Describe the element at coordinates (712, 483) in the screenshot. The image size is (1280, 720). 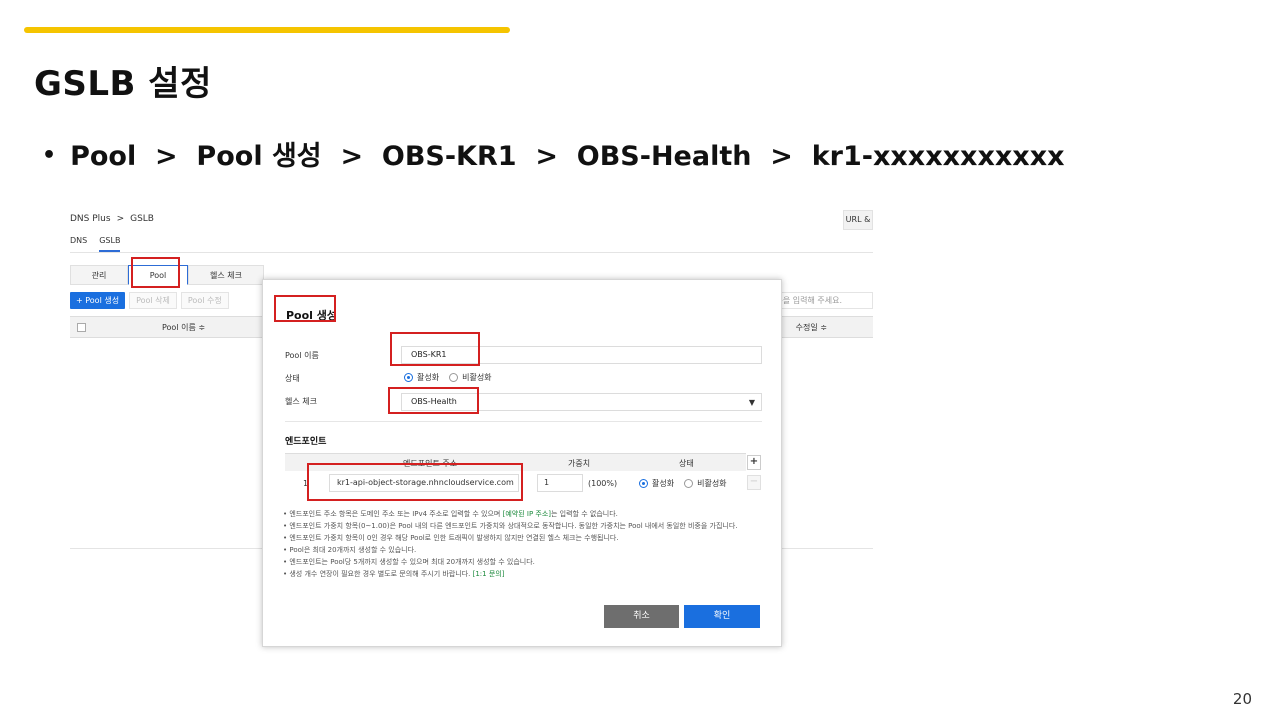
I see `endpoint-disabled-label: 비활성화` at that location.